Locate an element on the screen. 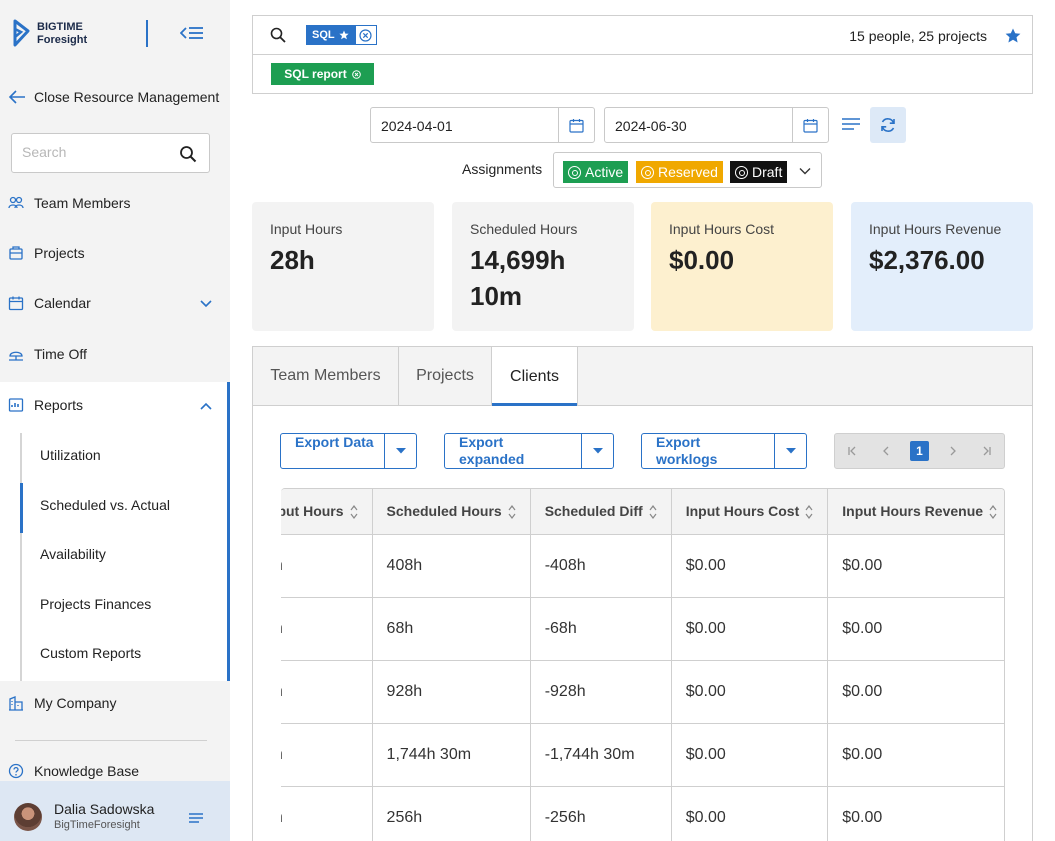  column-header: Input Hours is located at coordinates (327, 512).